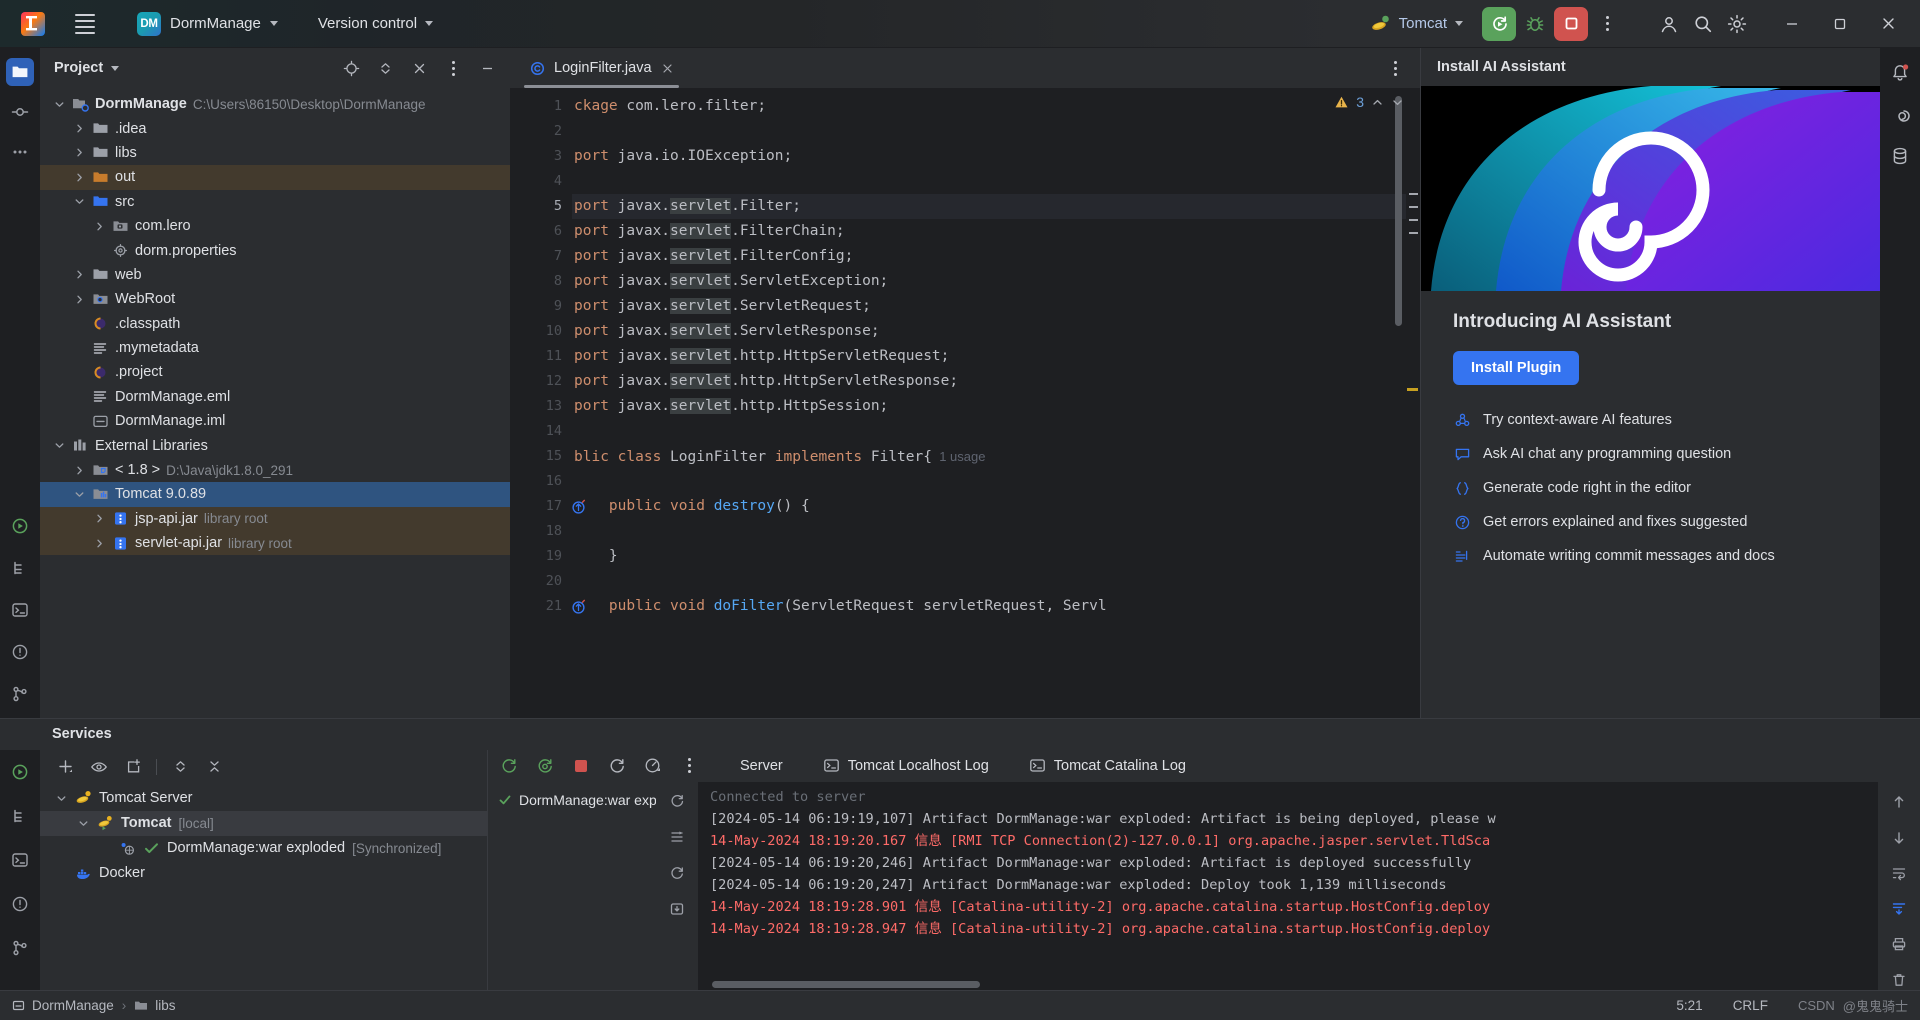 The height and width of the screenshot is (1020, 1920). I want to click on update-icon, so click(677, 873).